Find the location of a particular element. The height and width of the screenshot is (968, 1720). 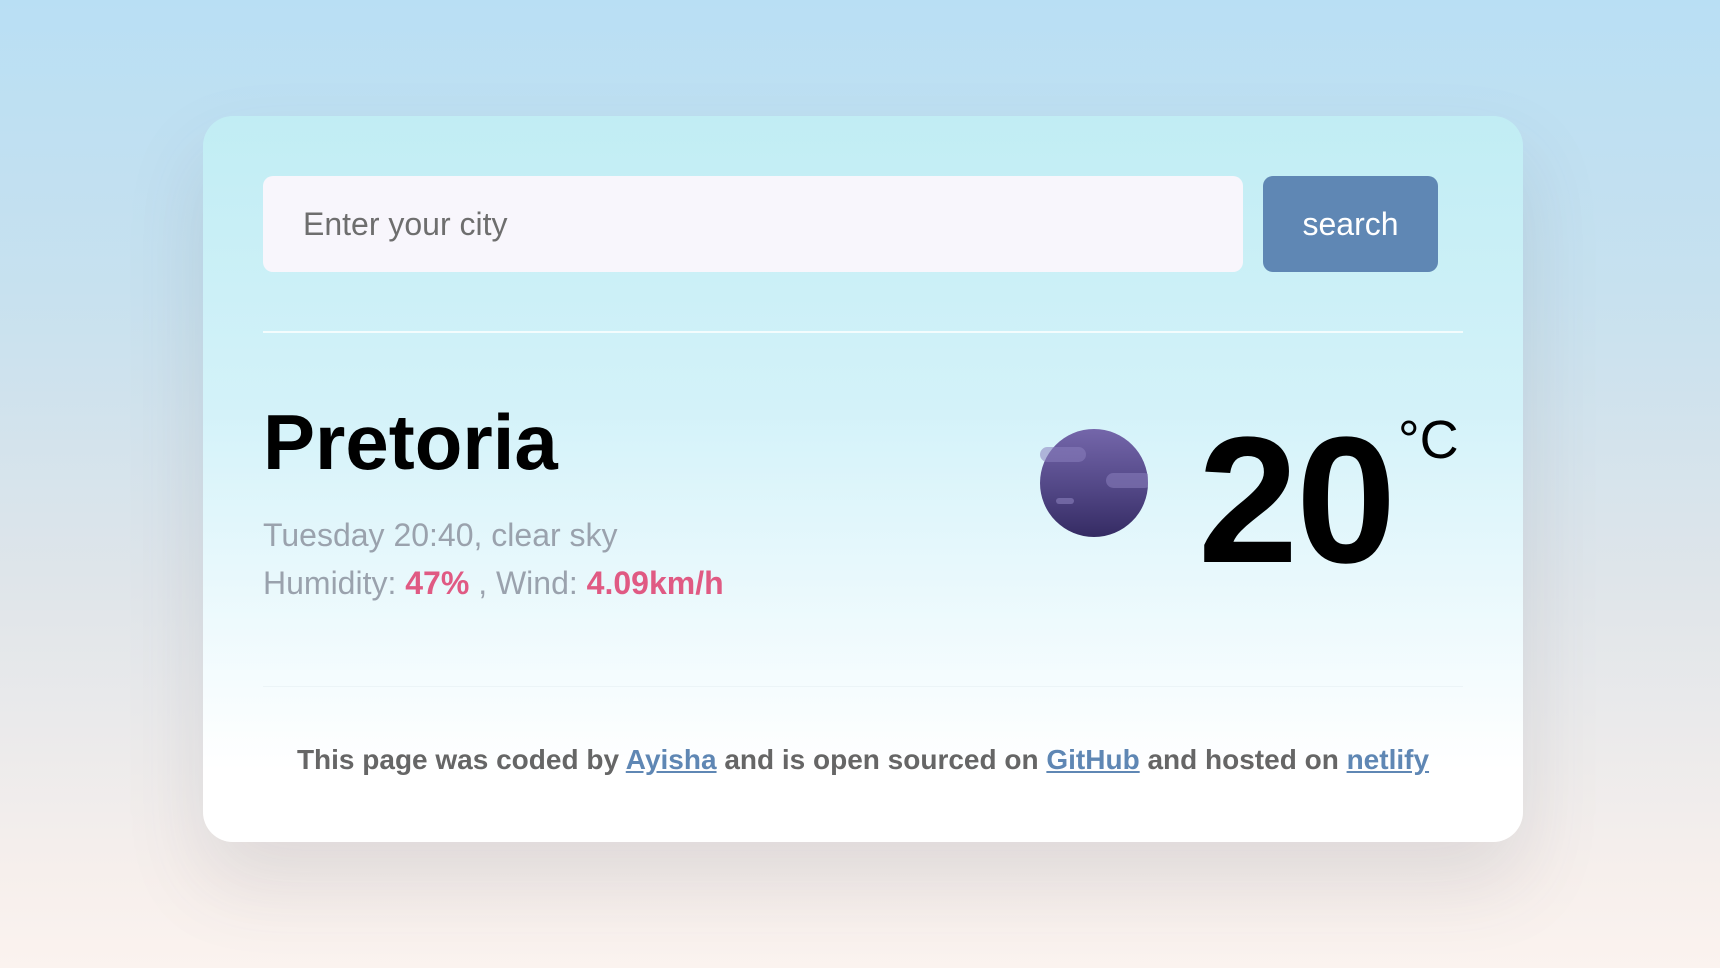

footer-text: and hosted on is located at coordinates (1243, 759).